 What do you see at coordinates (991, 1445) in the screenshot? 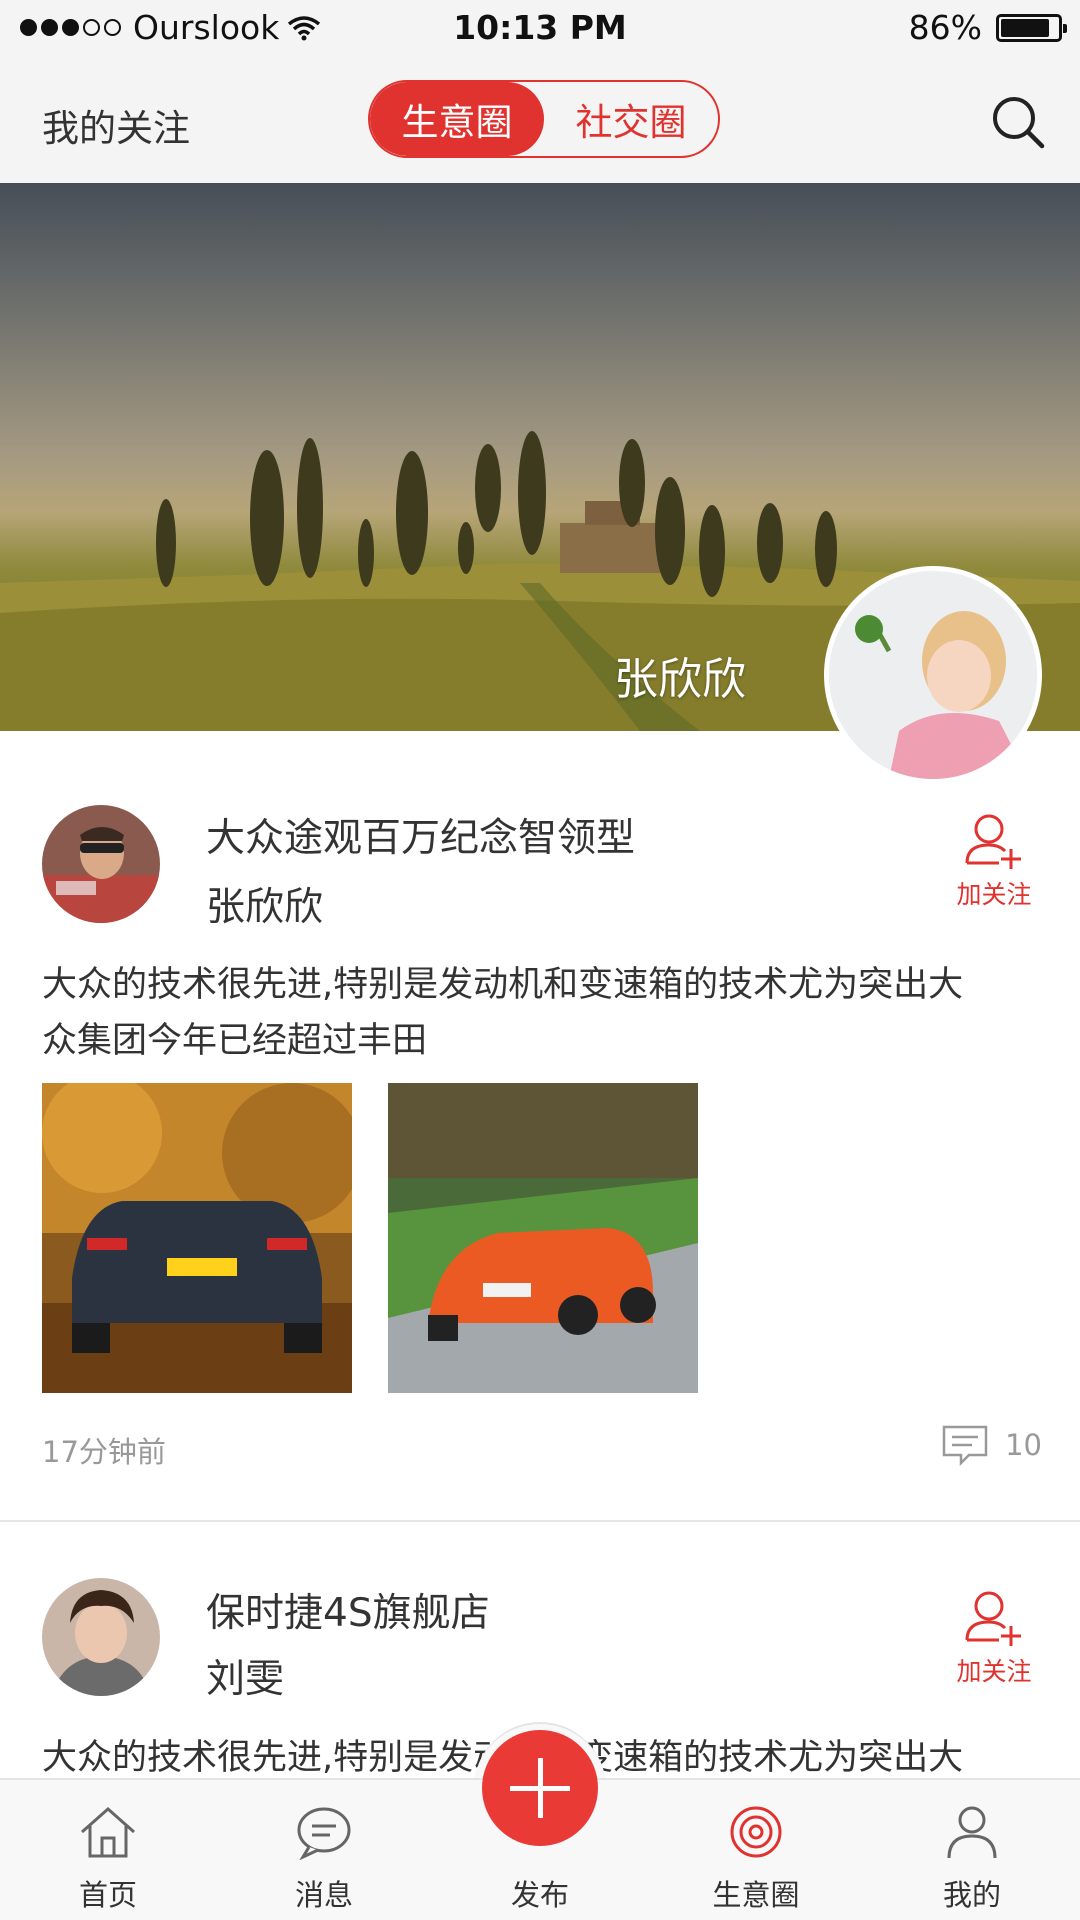
I see `comment-button: 10` at bounding box center [991, 1445].